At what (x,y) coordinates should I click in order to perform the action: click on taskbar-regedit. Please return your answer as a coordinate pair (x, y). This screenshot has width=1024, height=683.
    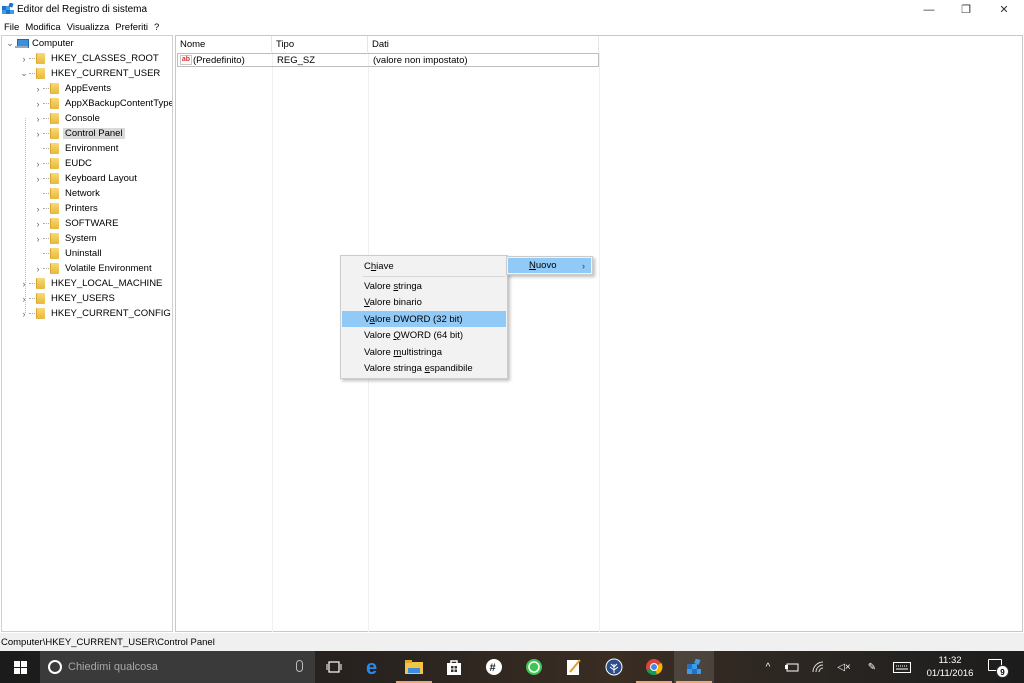
    Looking at the image, I should click on (694, 667).